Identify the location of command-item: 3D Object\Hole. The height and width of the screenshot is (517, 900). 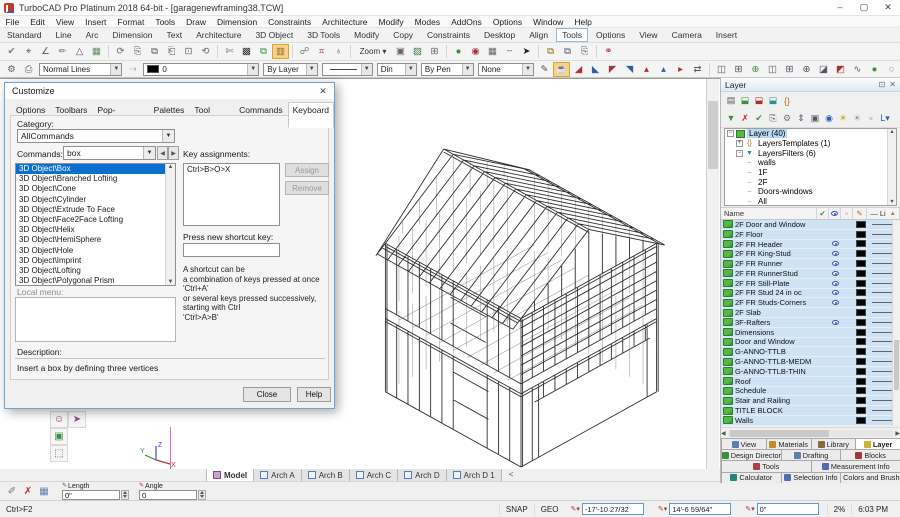
(95, 251).